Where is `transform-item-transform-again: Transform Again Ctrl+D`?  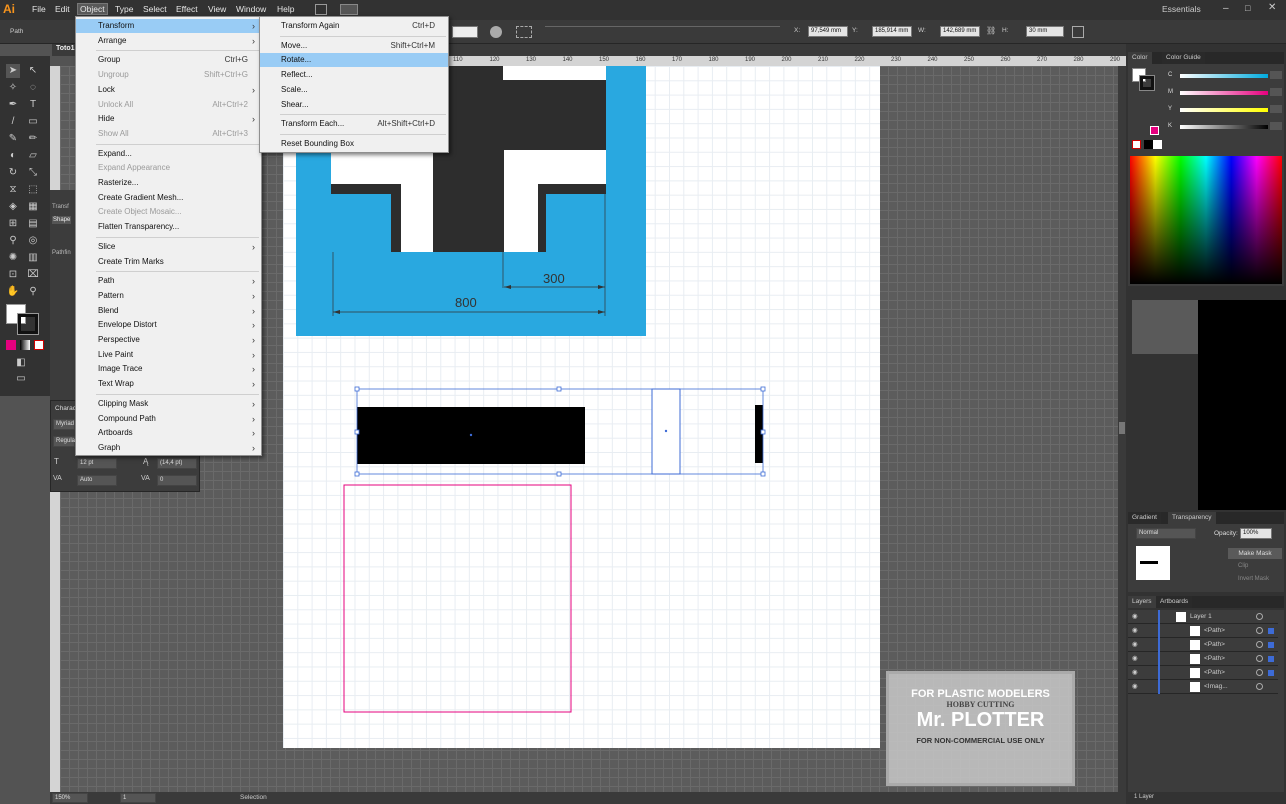 transform-item-transform-again: Transform Again Ctrl+D is located at coordinates (354, 26).